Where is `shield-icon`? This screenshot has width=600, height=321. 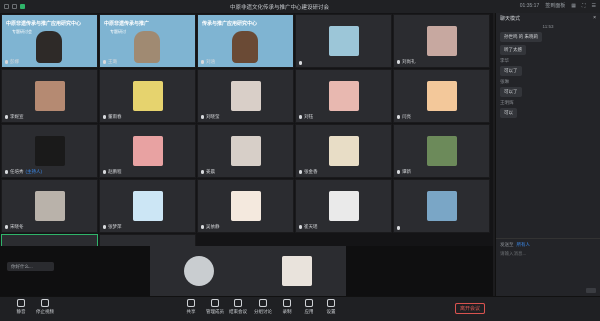
shield-icon is located at coordinates (22, 6).